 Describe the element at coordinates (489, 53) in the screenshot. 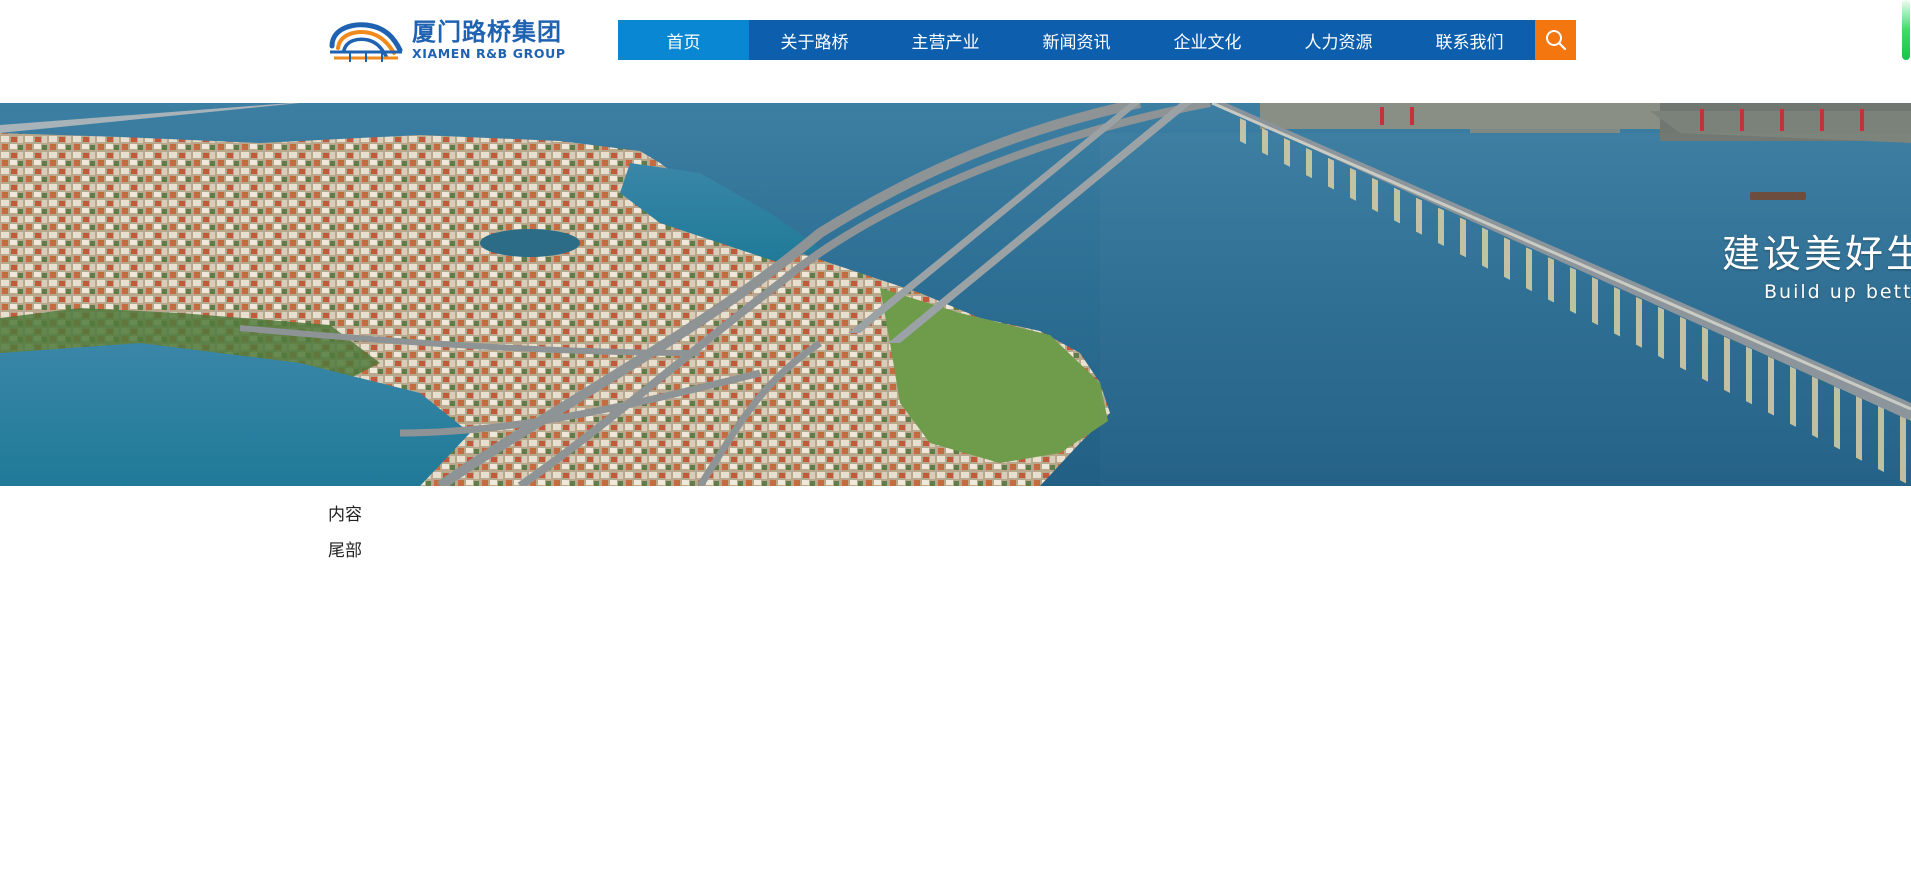

I see `logo-name-en: XIAMEN R&B GROUP` at that location.